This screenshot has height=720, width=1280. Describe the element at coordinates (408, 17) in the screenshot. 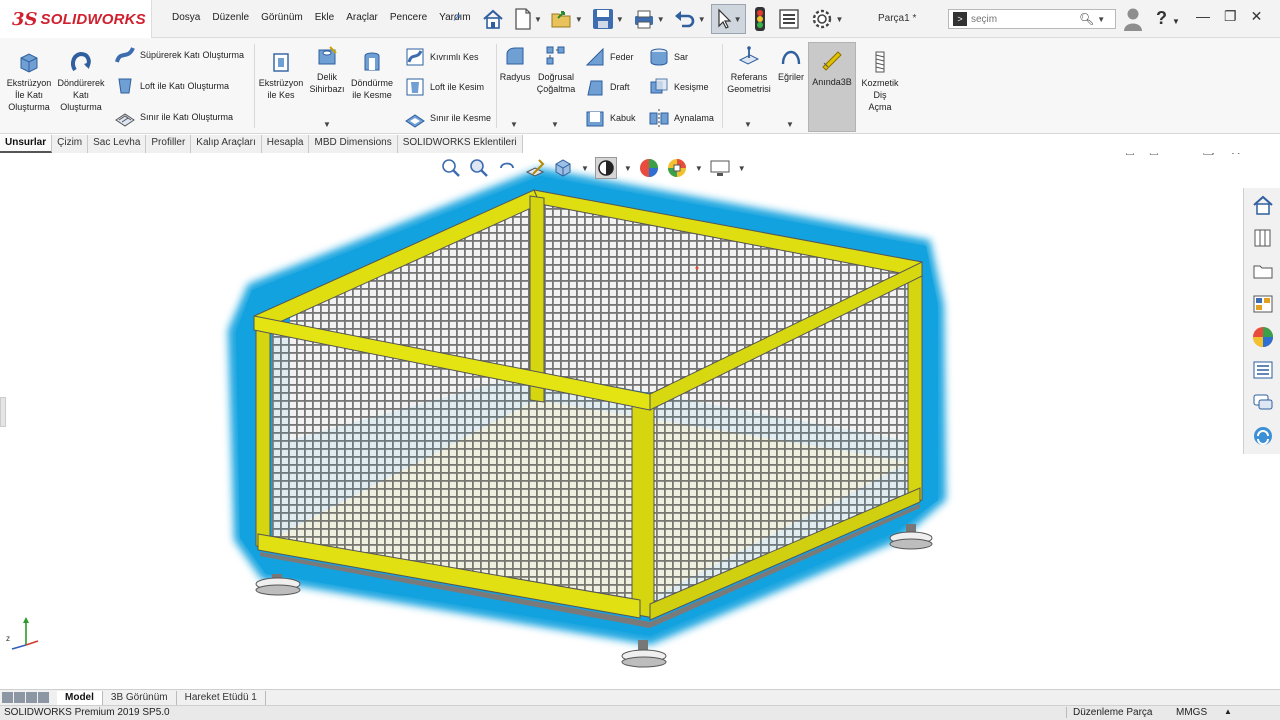

I see `menu-window: Pencere` at that location.